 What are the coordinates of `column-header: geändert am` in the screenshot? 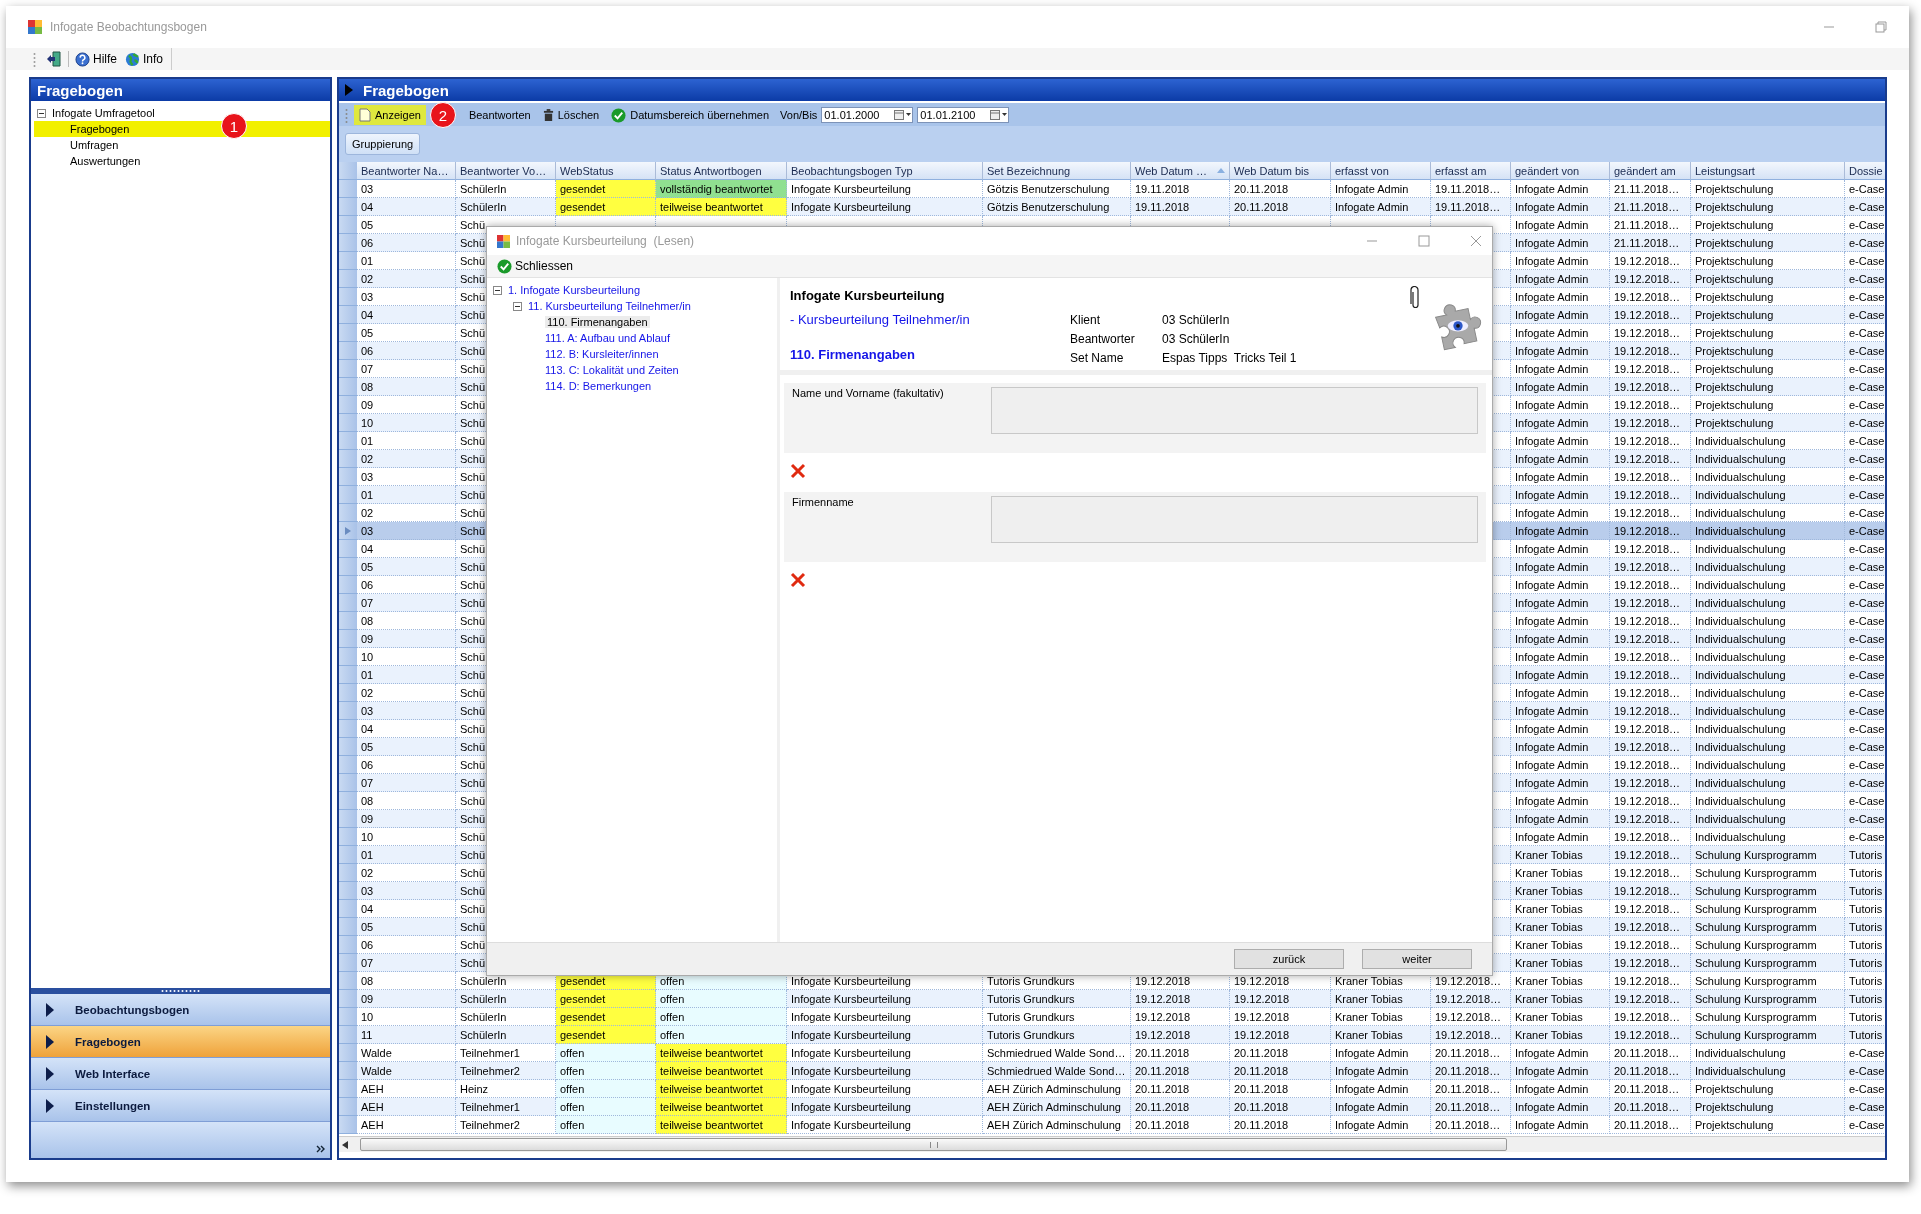 It's located at (1650, 171).